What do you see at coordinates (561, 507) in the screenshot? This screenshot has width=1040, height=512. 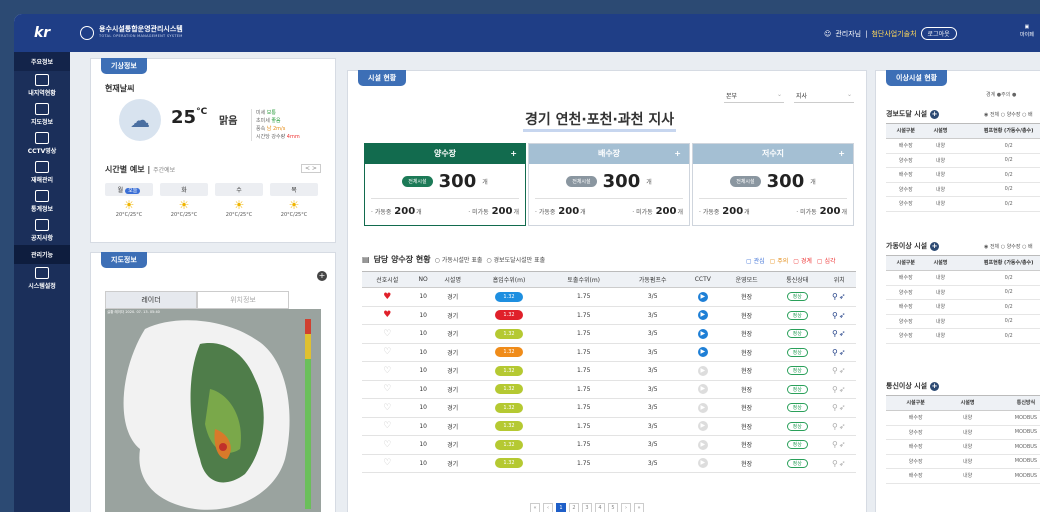 I see `page-button: 1` at bounding box center [561, 507].